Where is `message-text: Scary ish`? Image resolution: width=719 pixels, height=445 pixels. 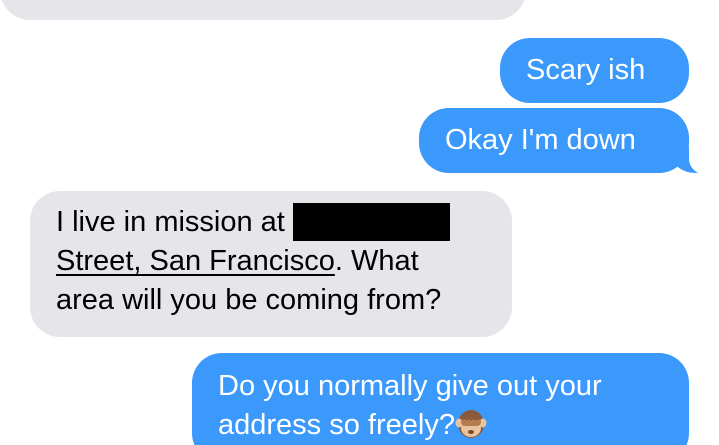 message-text: Scary ish is located at coordinates (586, 70).